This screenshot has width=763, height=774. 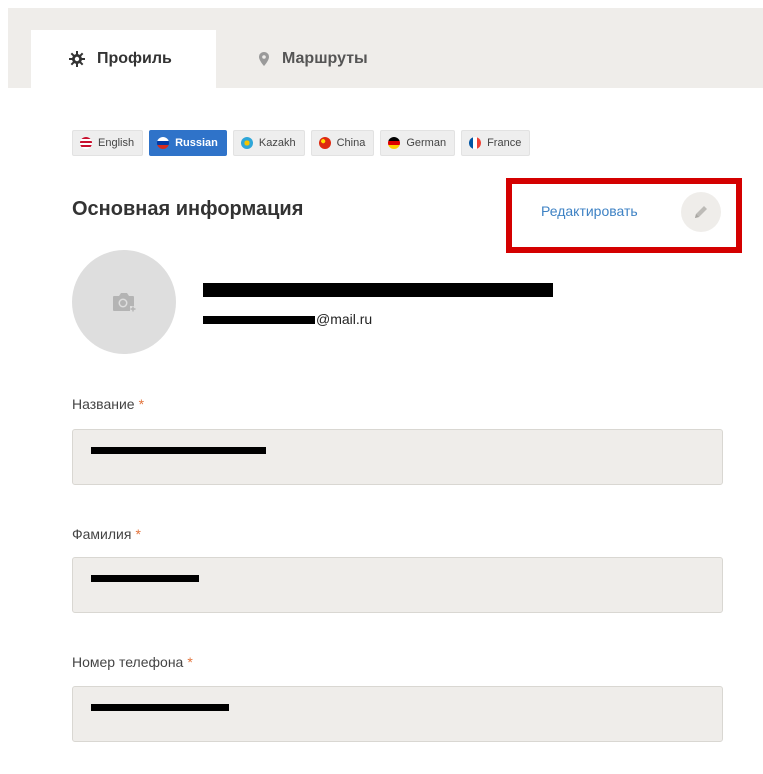 I want to click on lang-france: France, so click(x=496, y=143).